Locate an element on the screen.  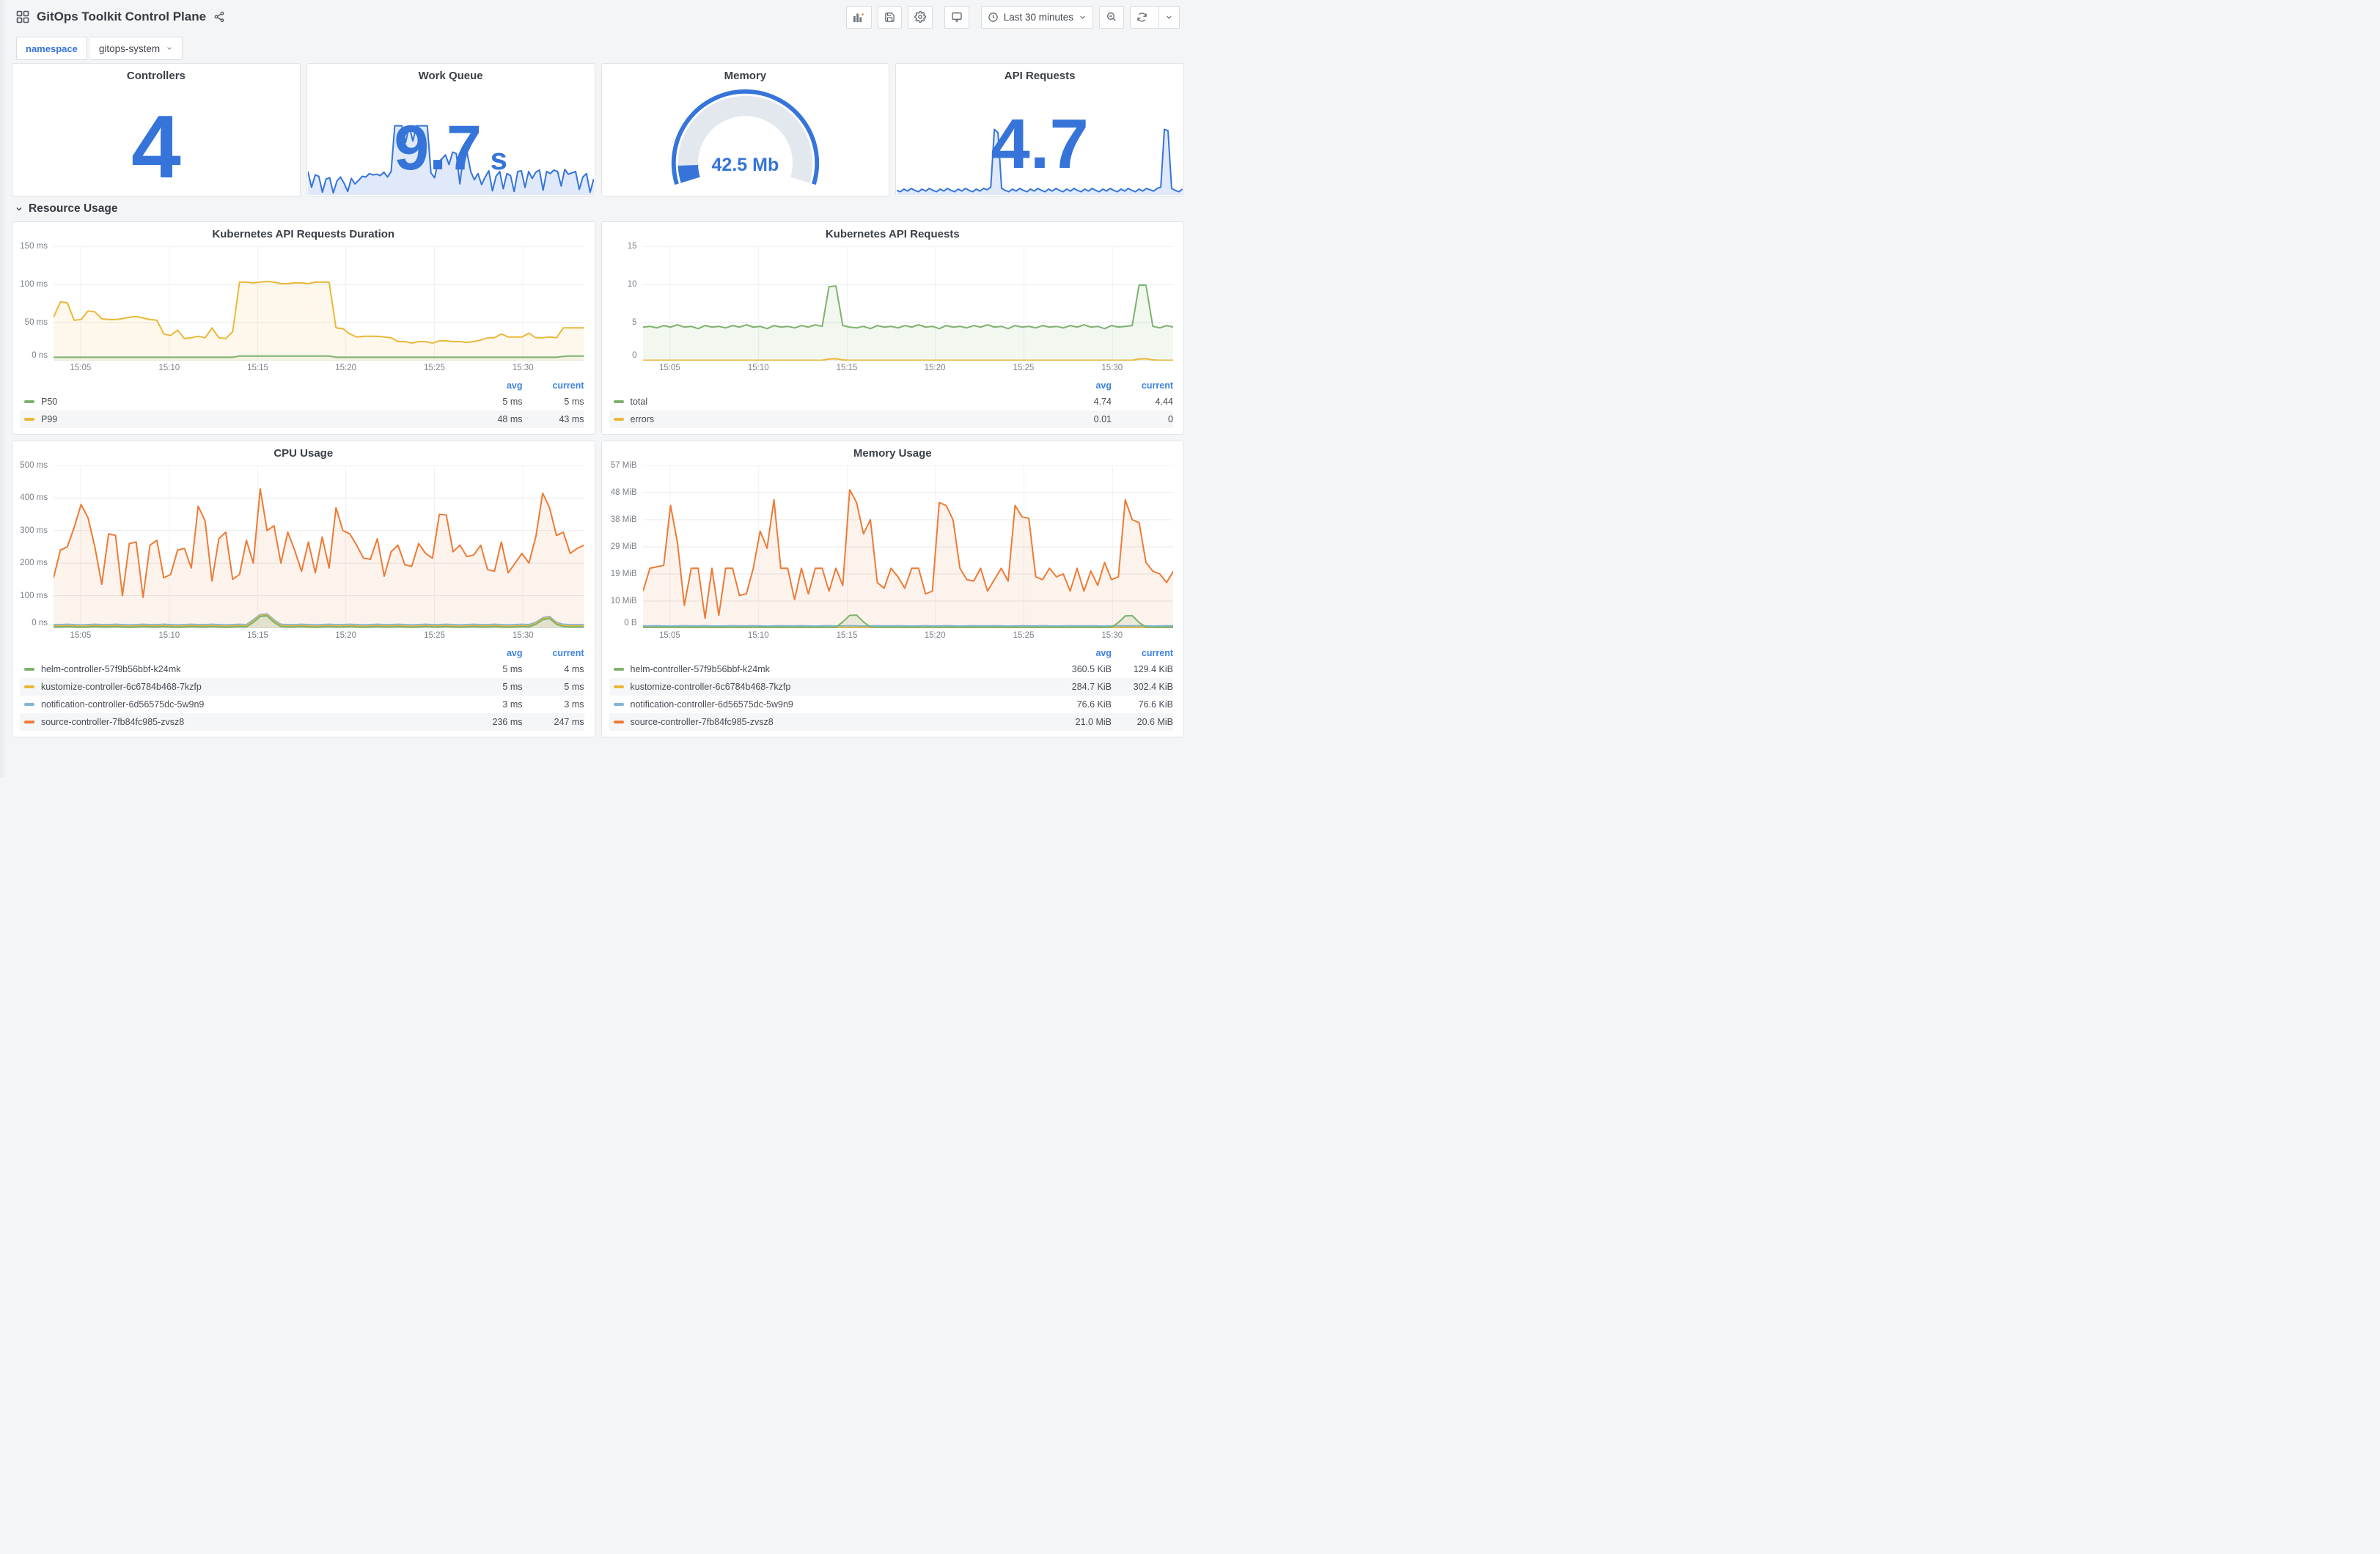
panel-title: Work Queue is located at coordinates (451, 74).